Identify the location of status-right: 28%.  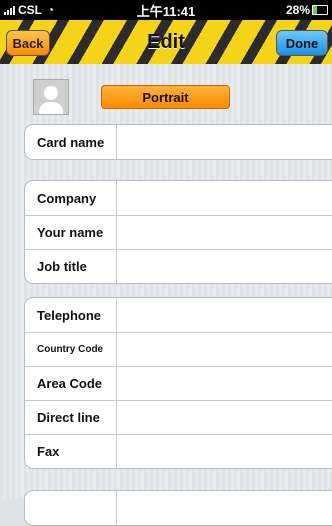
(268, 10).